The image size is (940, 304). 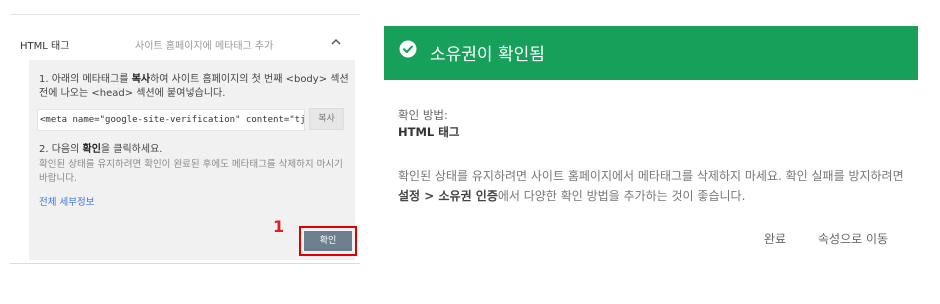 I want to click on highlight-box: 확인, so click(x=328, y=241).